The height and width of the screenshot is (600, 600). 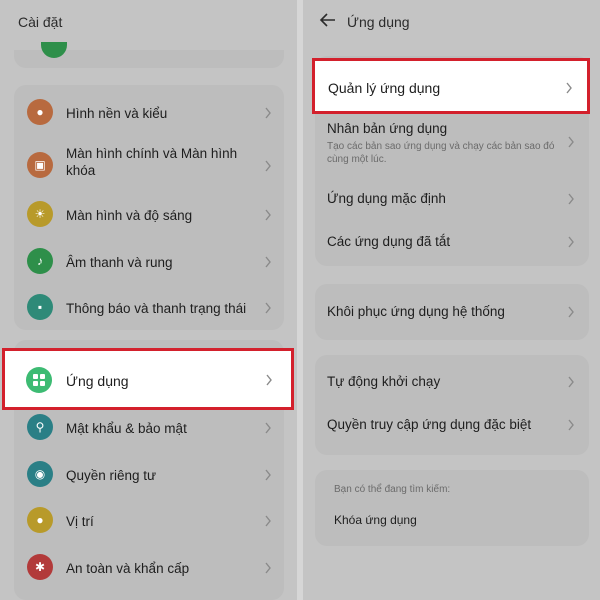 I want to click on eye-icon: ◉, so click(x=40, y=474).